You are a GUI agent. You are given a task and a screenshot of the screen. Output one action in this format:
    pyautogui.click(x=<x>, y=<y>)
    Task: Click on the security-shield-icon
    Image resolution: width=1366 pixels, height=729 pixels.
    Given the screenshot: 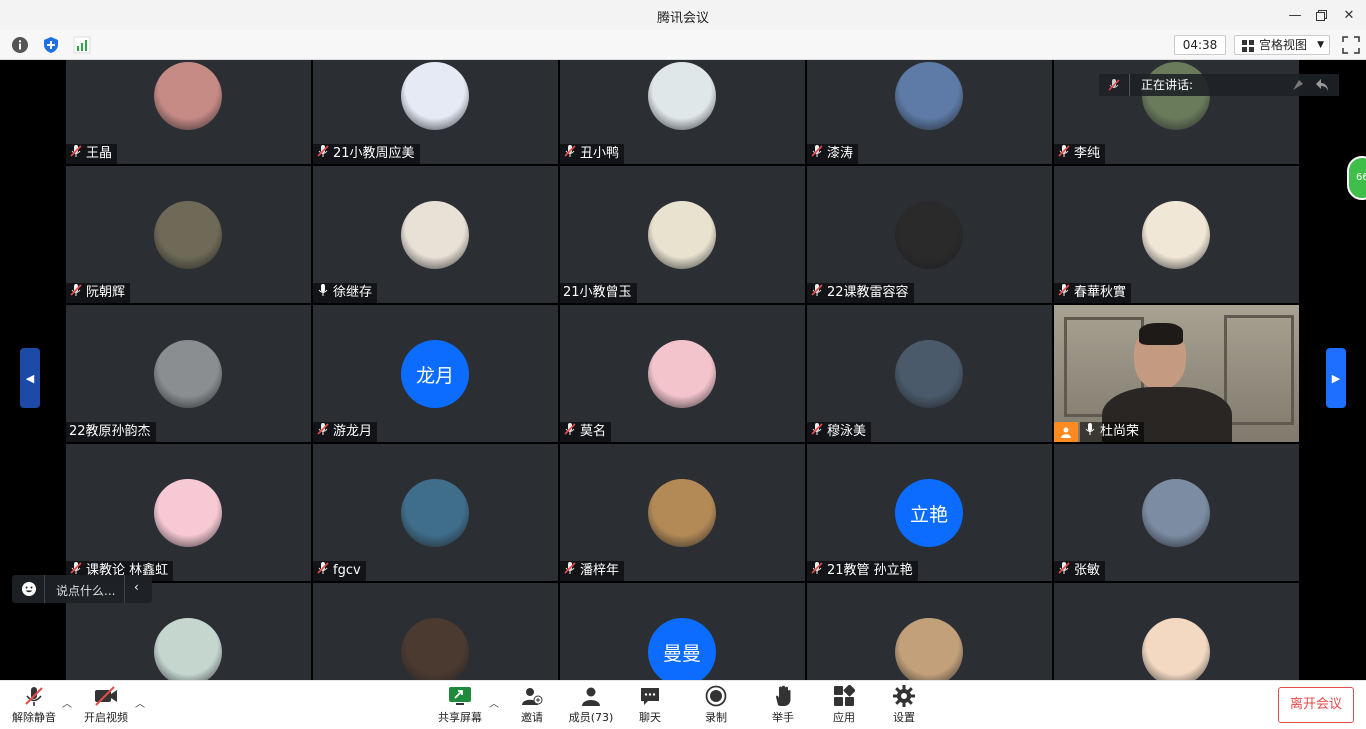 What is the action you would take?
    pyautogui.click(x=51, y=45)
    